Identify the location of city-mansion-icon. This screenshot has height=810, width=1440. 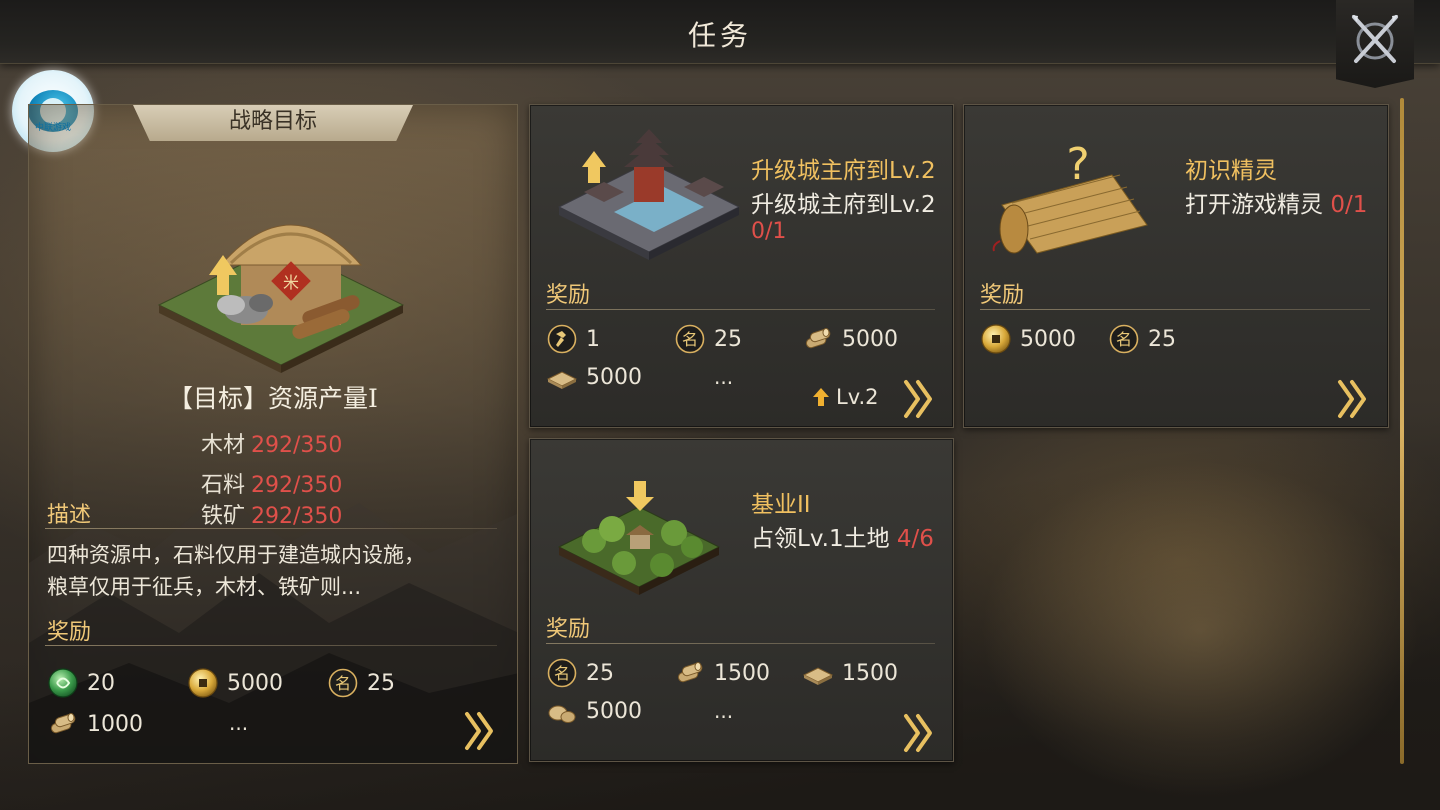
(649, 194).